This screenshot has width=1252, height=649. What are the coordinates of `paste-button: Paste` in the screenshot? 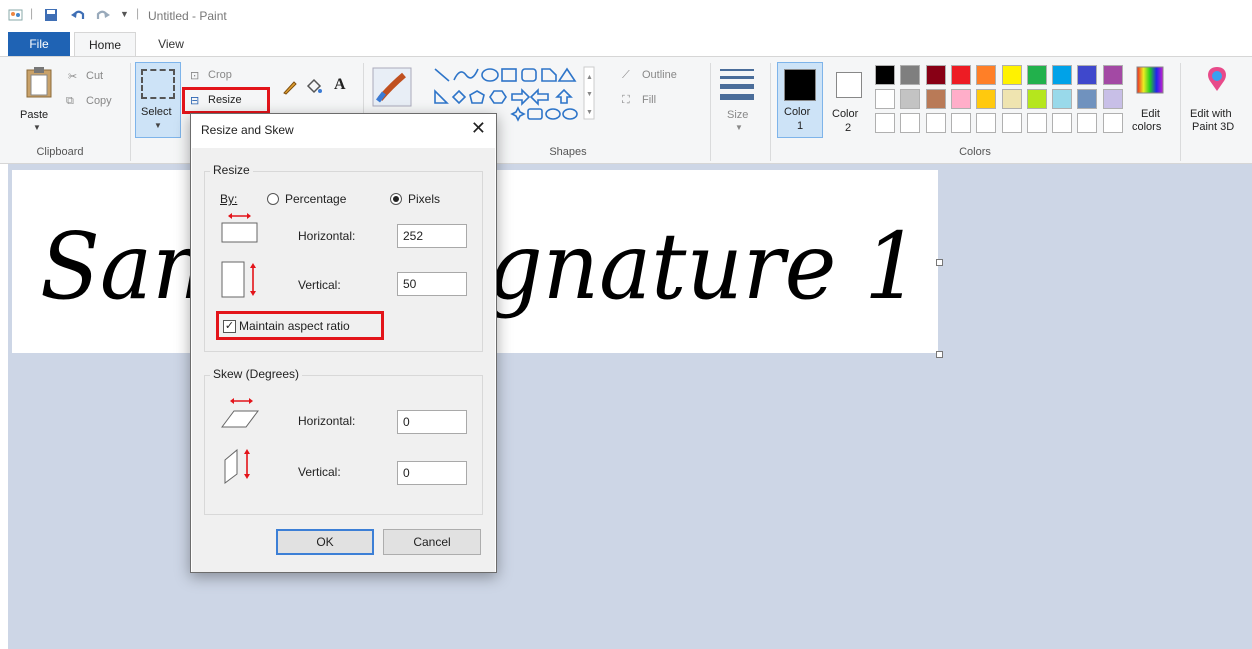 It's located at (34, 115).